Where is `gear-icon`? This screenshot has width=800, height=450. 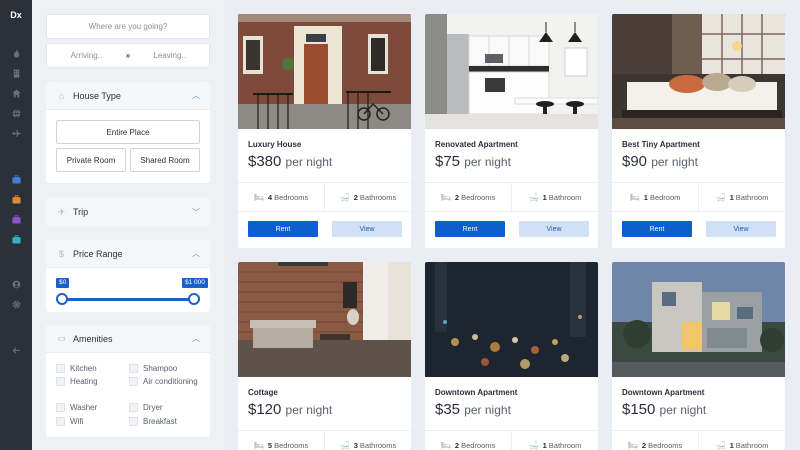
gear-icon is located at coordinates (16, 304).